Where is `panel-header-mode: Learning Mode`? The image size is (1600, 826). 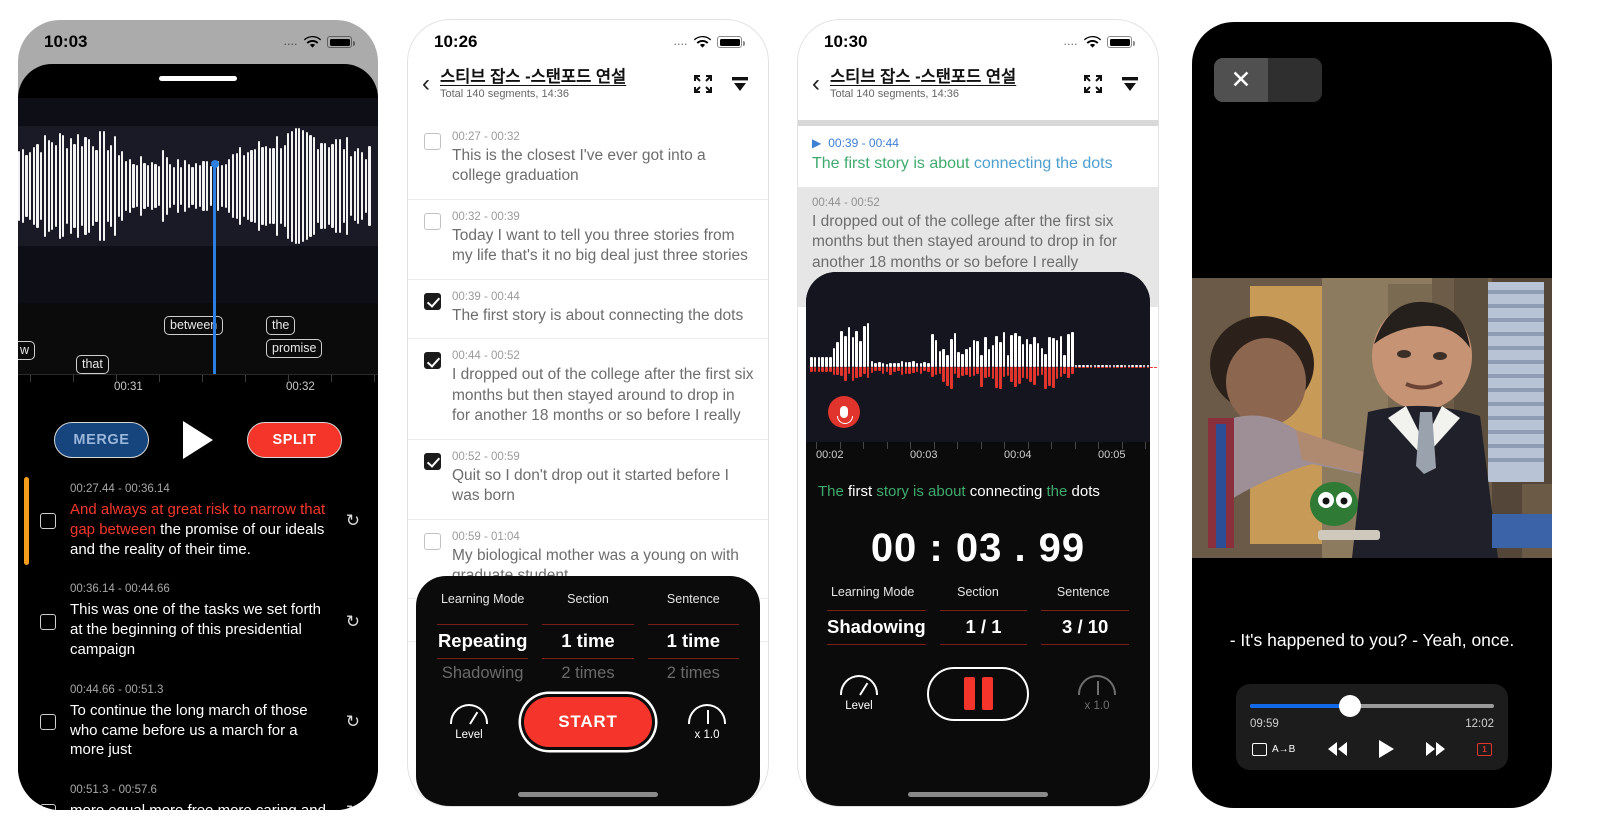 panel-header-mode: Learning Mode is located at coordinates (482, 599).